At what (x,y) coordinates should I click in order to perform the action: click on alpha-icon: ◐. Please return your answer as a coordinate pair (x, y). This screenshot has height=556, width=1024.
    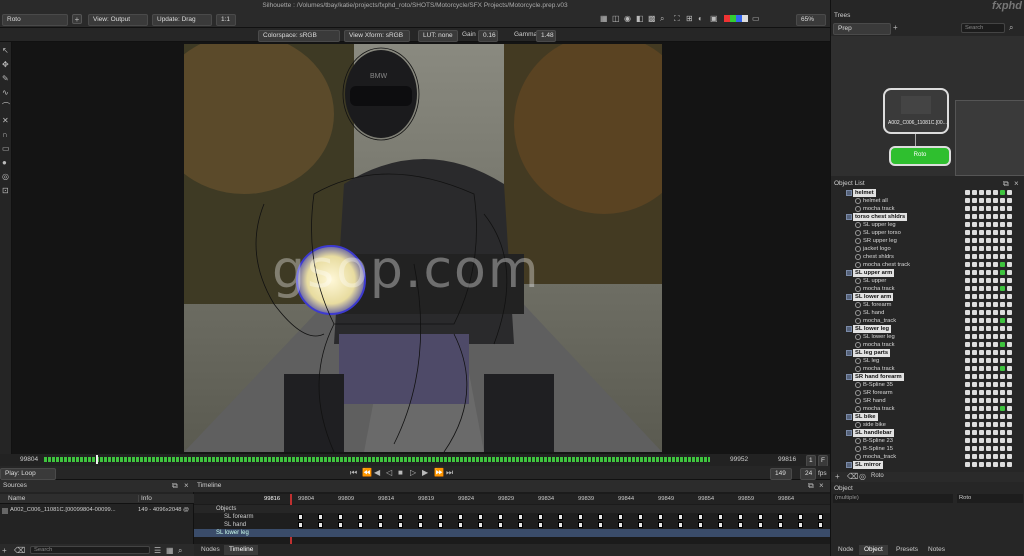
    Looking at the image, I should click on (700, 18).